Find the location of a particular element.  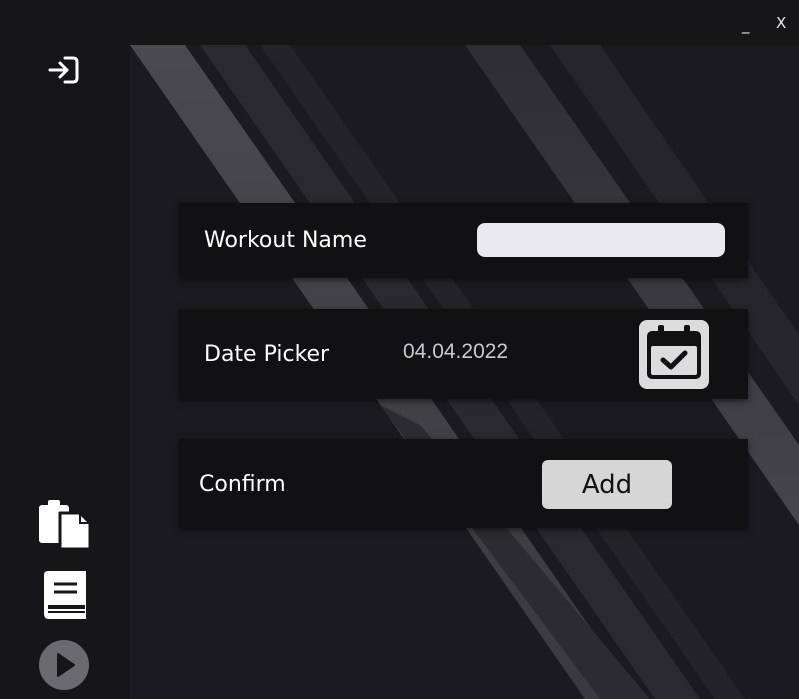

copy-files-icon is located at coordinates (65, 525).